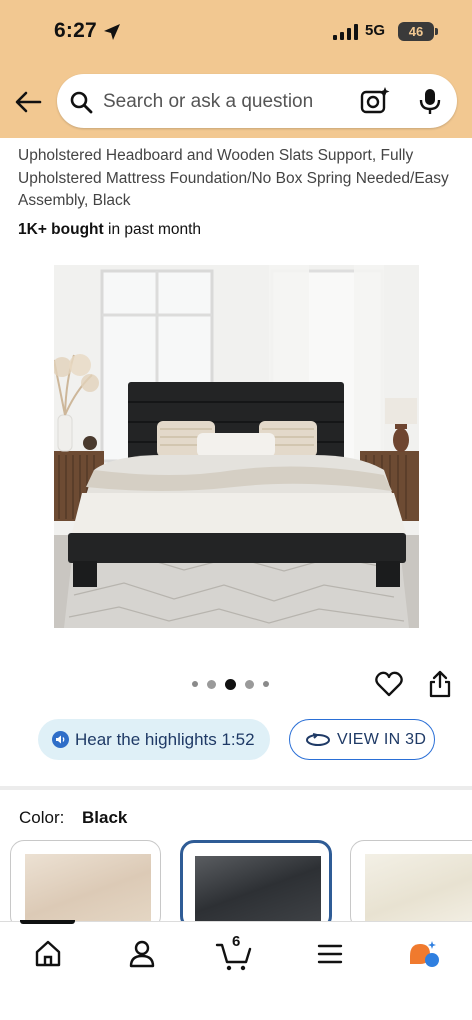 This screenshot has width=472, height=1020. I want to click on bought-count: 1K+ bought, so click(61, 229).